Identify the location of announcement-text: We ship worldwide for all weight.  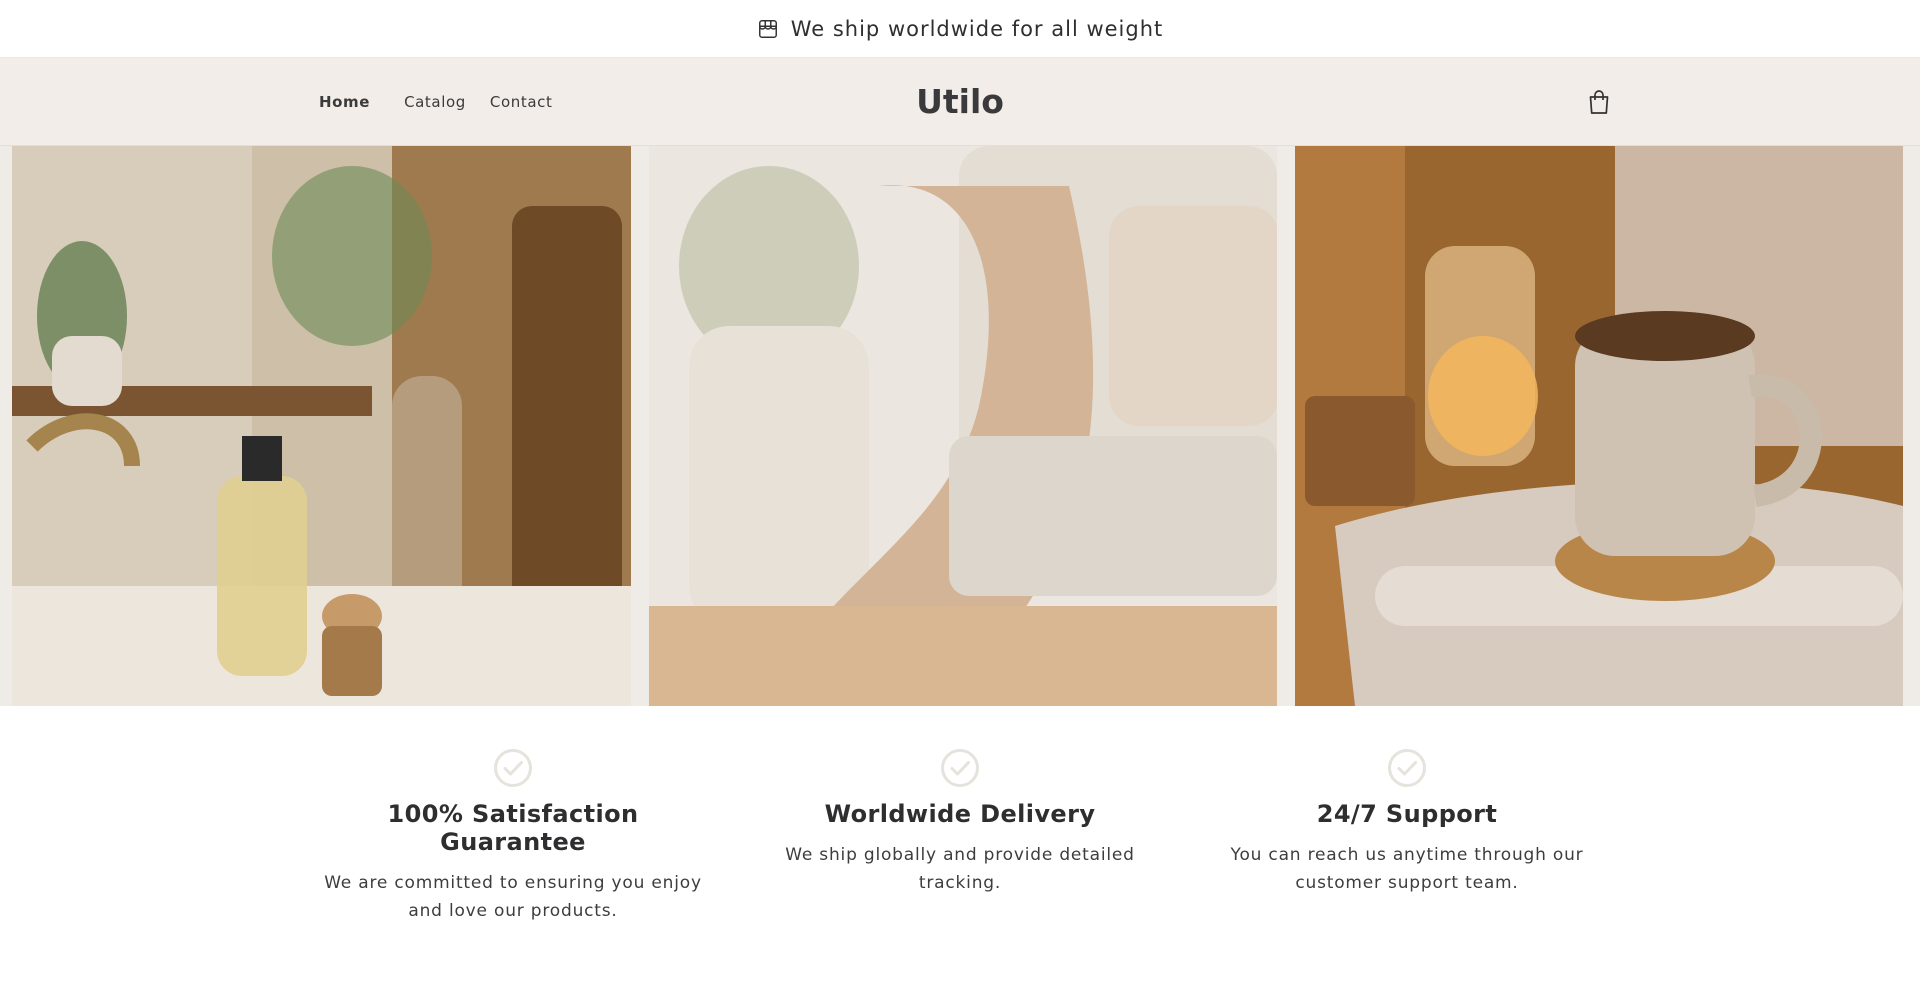
(977, 28).